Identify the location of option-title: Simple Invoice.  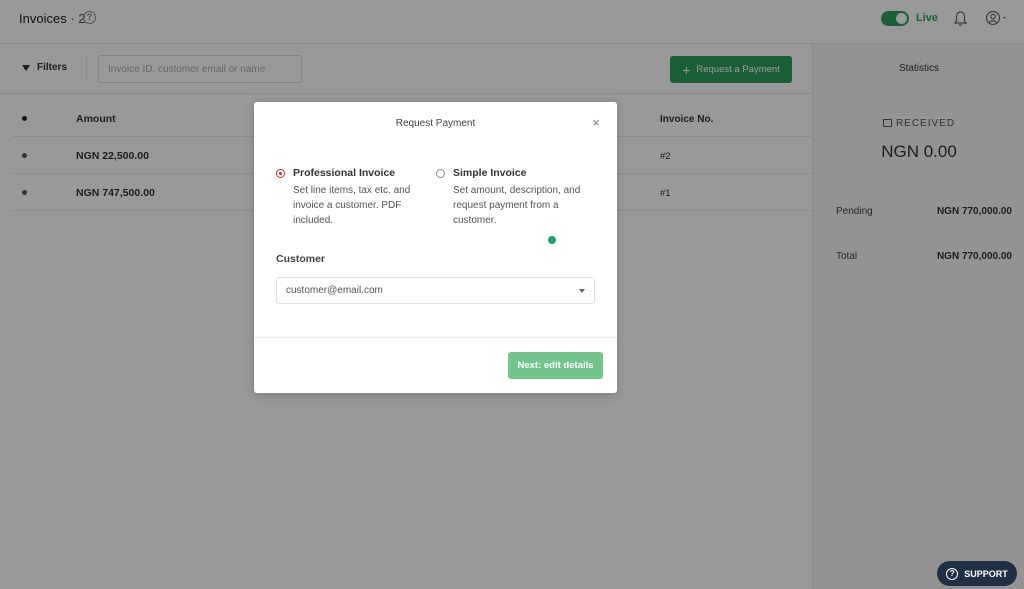
(490, 173).